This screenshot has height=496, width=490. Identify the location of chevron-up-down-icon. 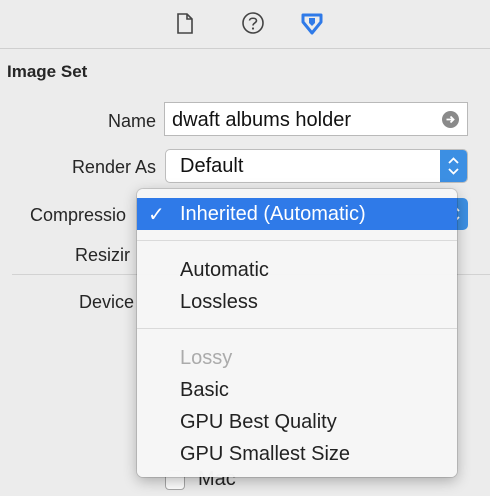
(453, 166).